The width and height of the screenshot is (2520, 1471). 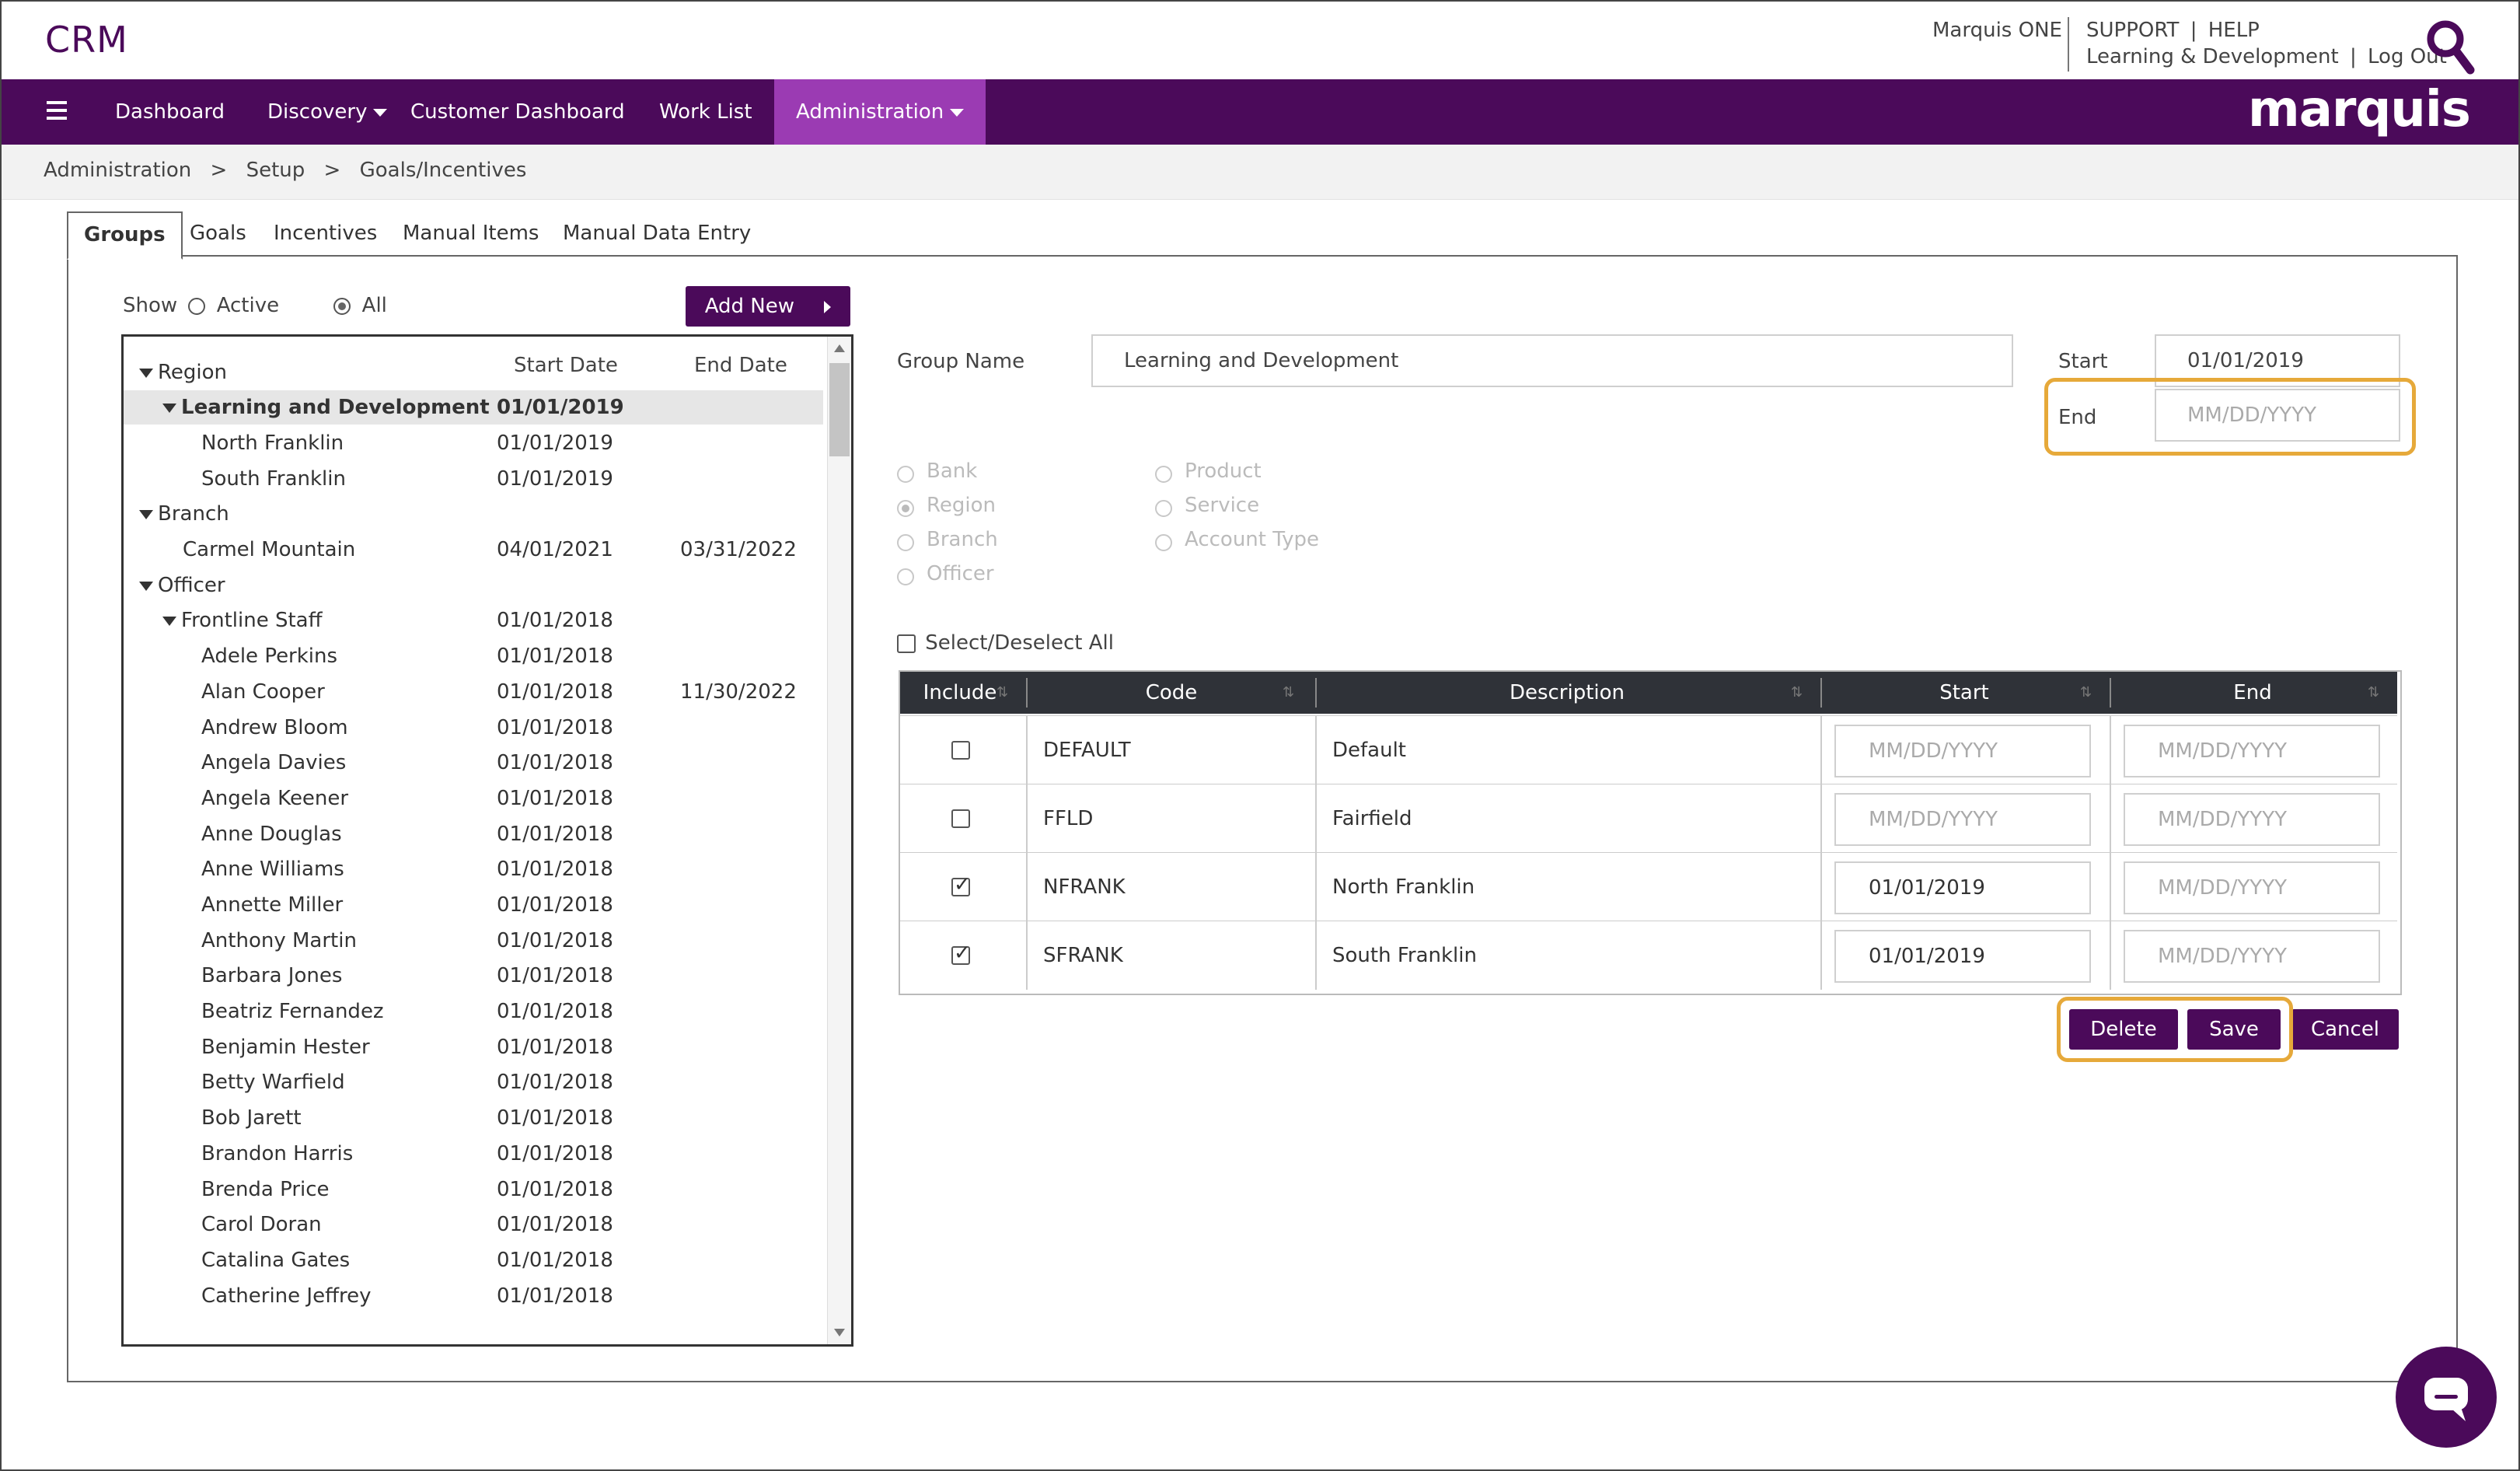 I want to click on tree-row-end: 03/31/2022, so click(x=739, y=549).